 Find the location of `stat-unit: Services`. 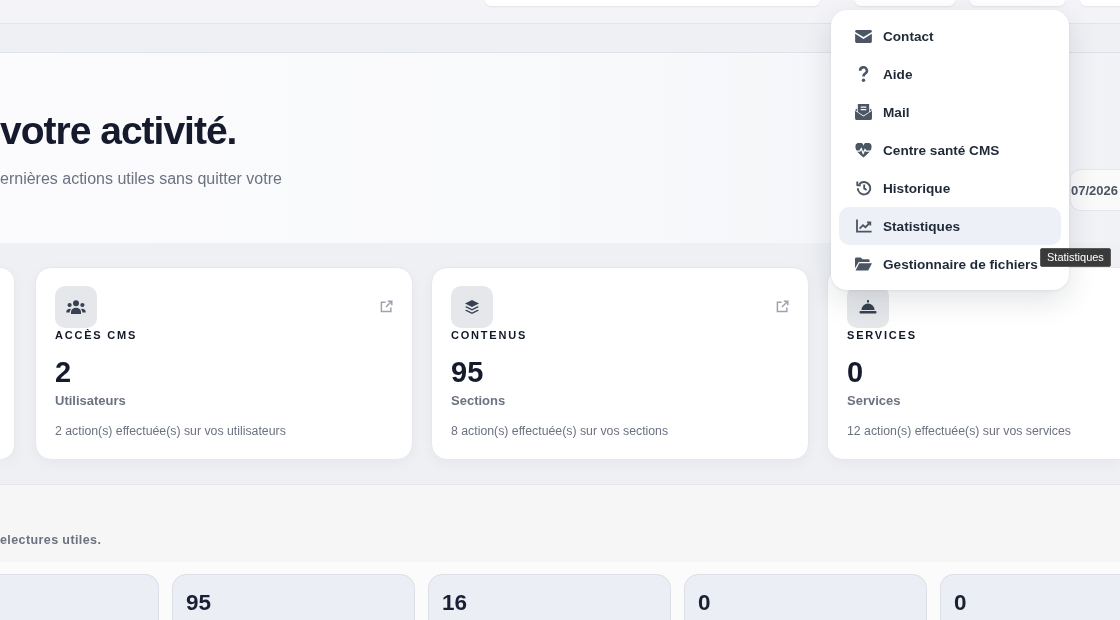

stat-unit: Services is located at coordinates (874, 401).